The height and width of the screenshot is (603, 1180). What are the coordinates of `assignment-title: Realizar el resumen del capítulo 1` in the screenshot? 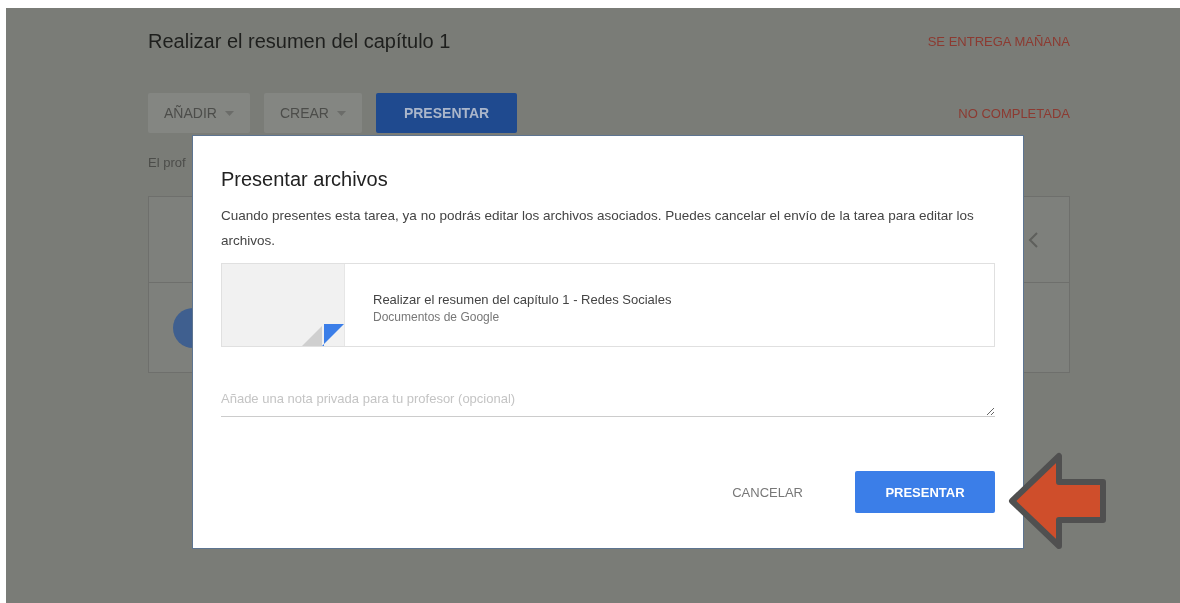 It's located at (299, 41).